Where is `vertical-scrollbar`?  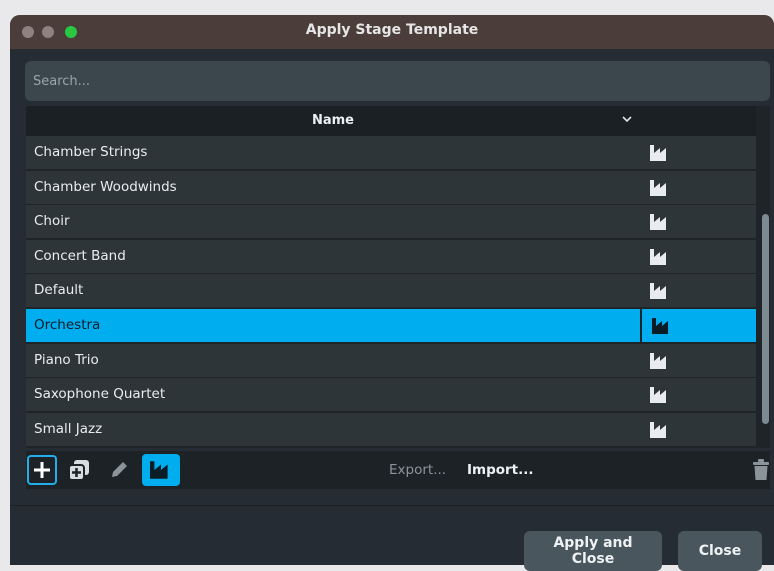 vertical-scrollbar is located at coordinates (764, 277).